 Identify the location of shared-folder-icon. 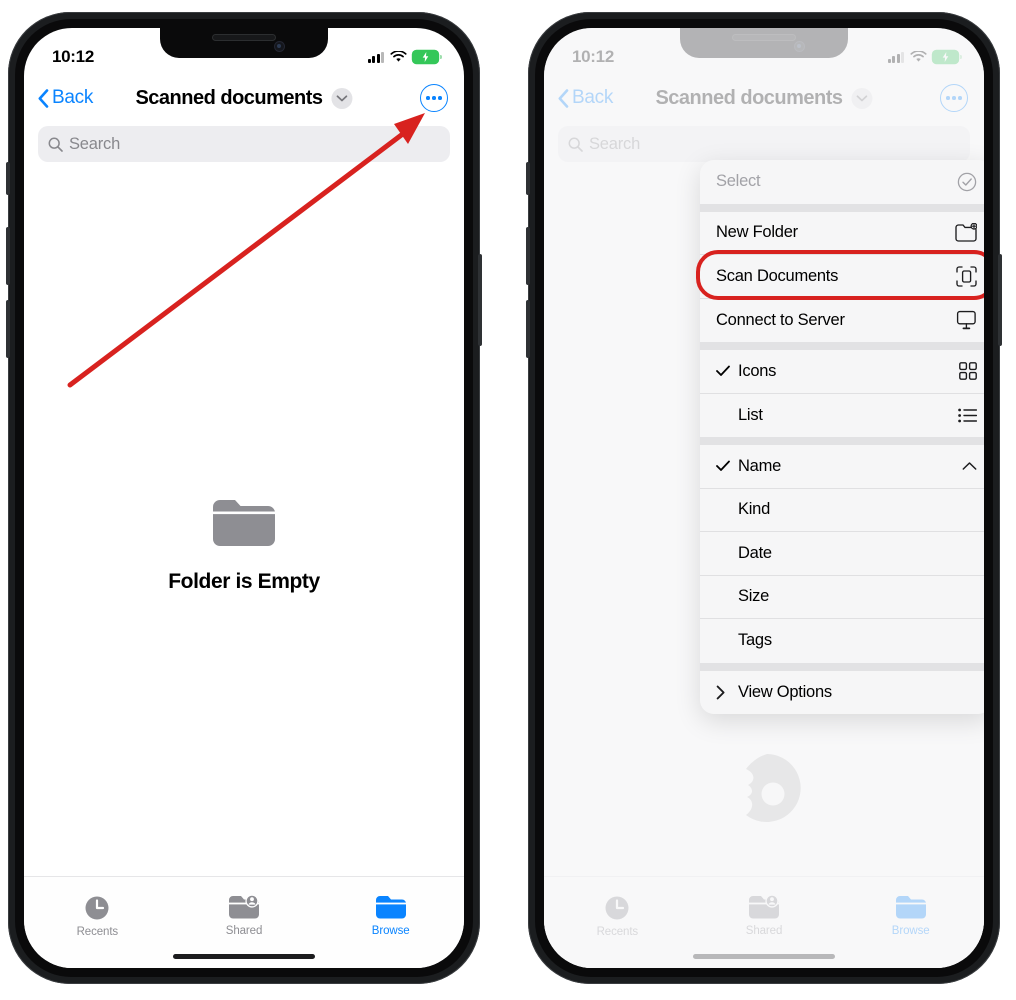
(244, 907).